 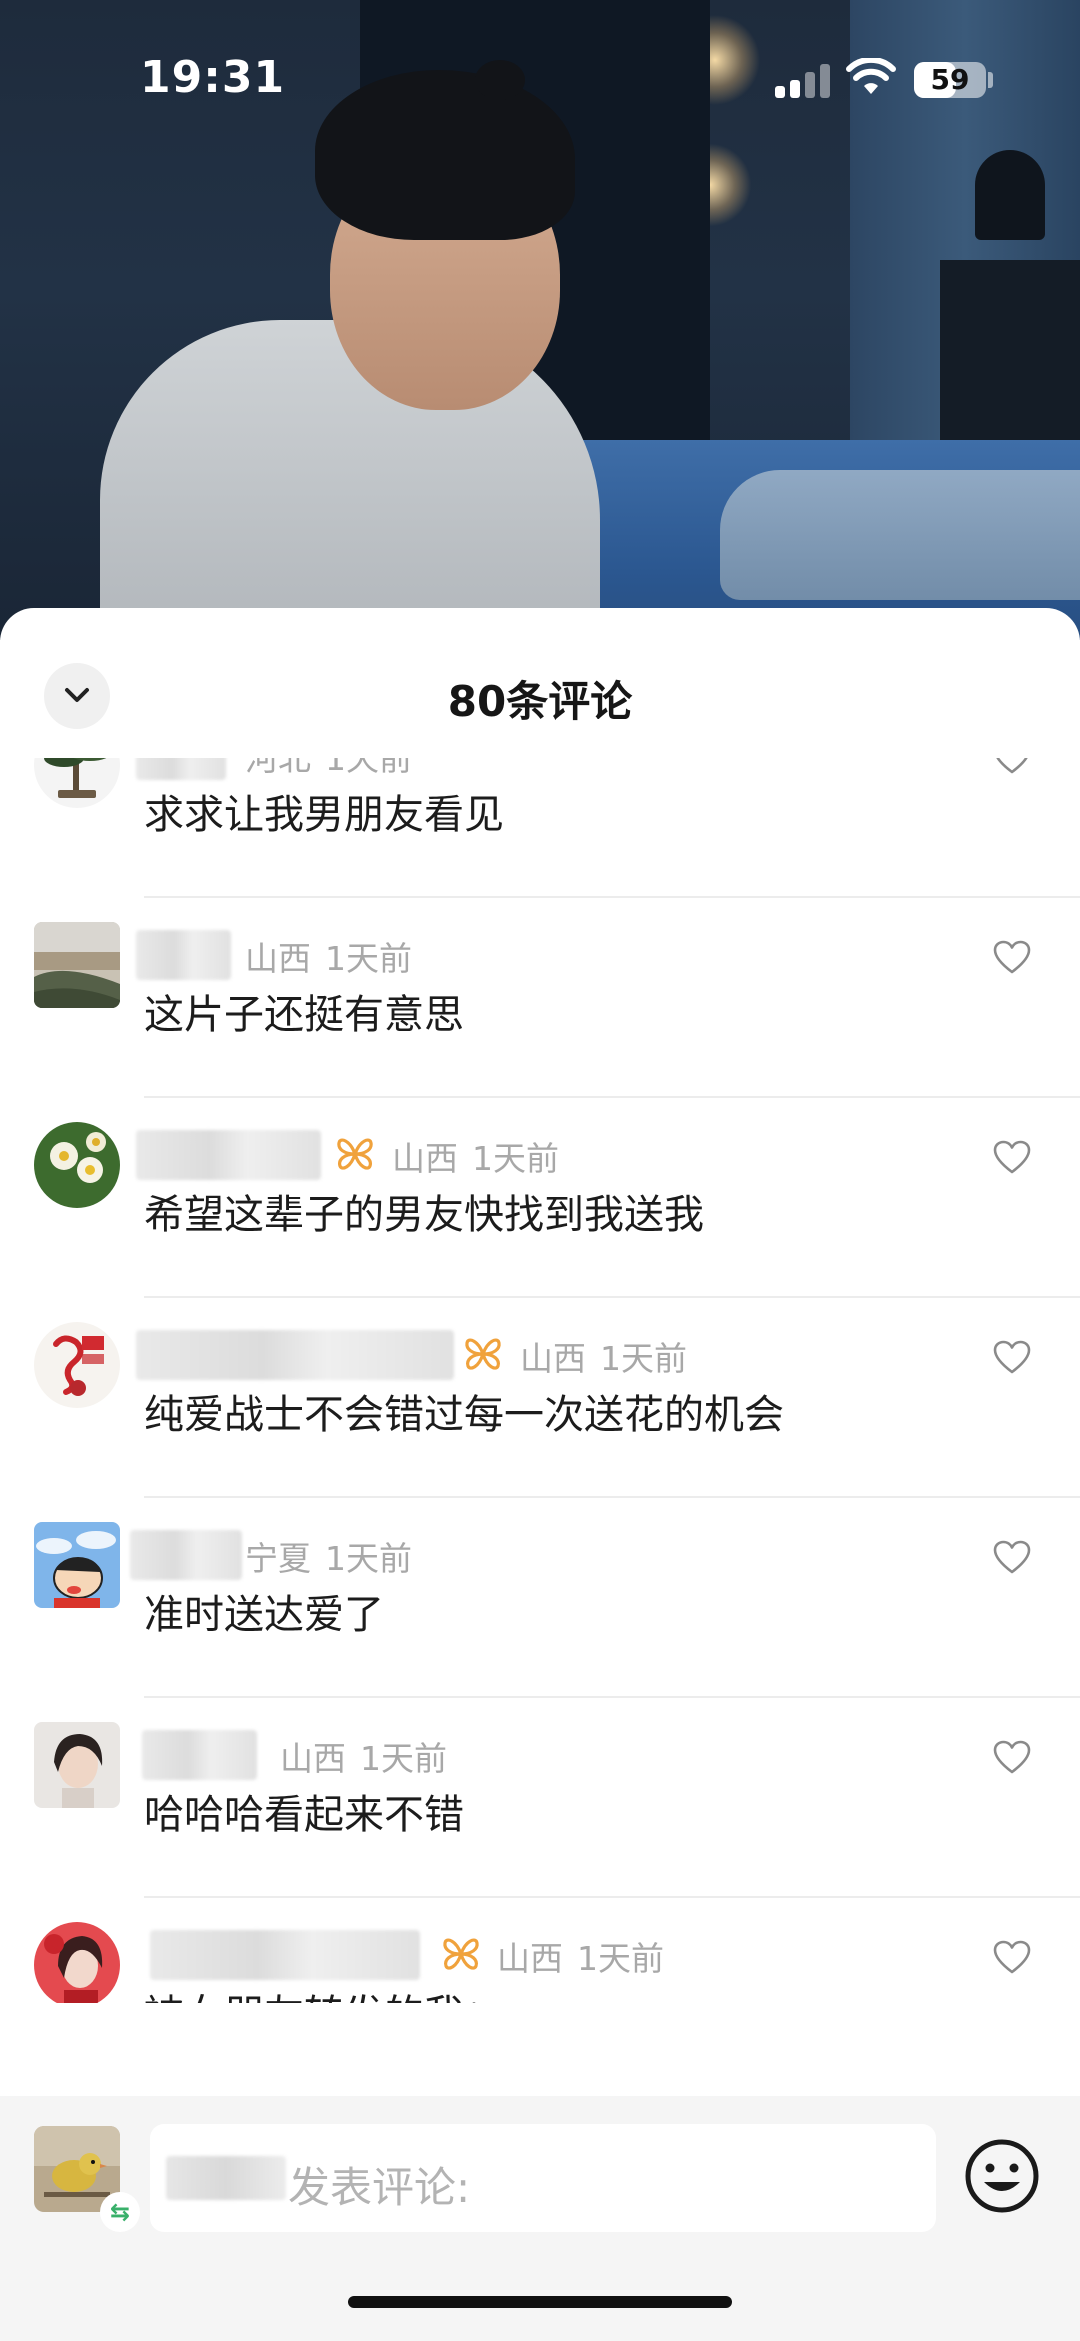 I want to click on wifi-icon, so click(x=871, y=76).